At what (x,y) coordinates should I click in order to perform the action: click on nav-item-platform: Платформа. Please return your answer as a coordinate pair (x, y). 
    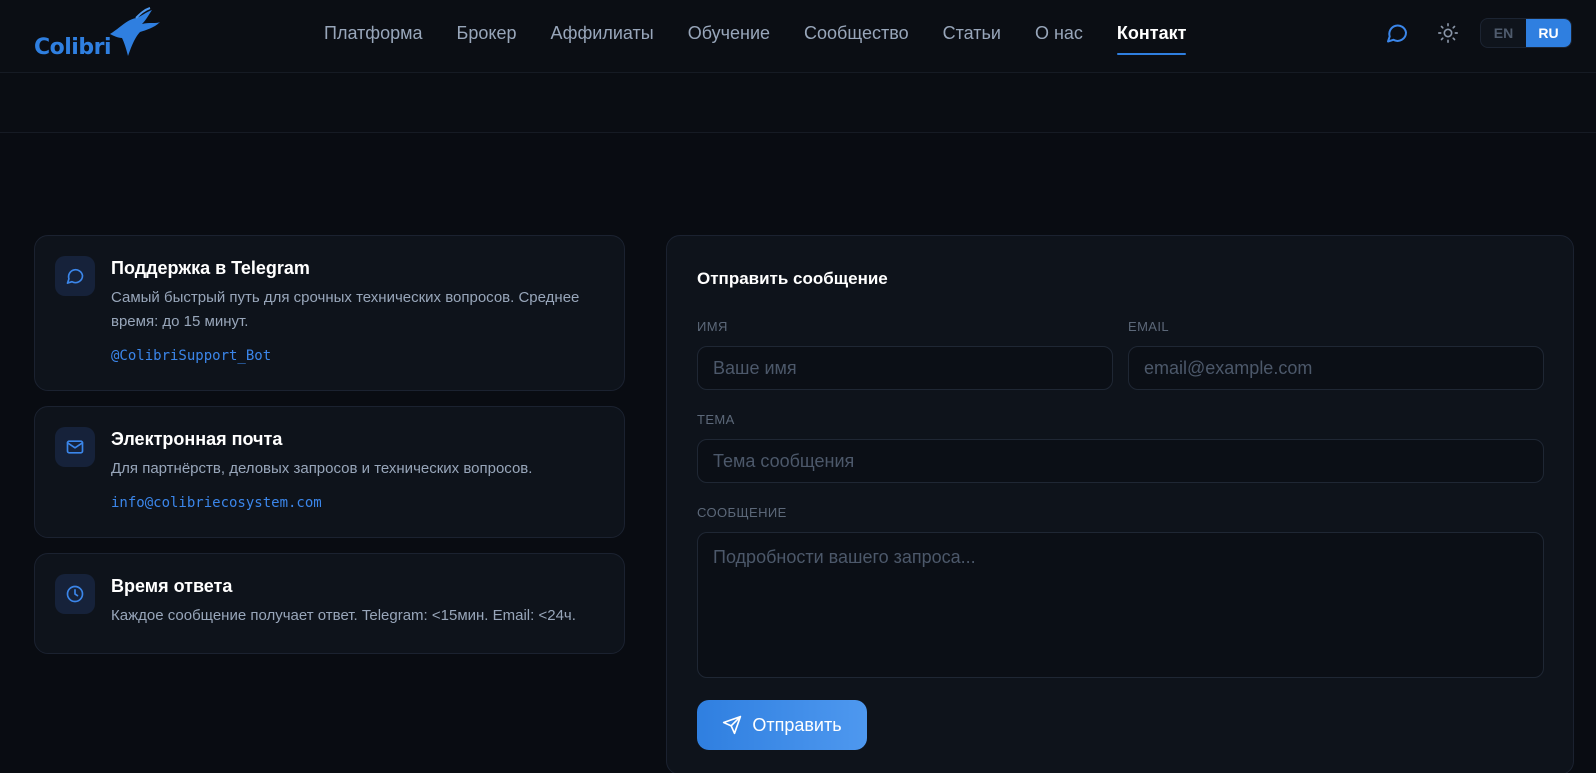
    Looking at the image, I should click on (373, 39).